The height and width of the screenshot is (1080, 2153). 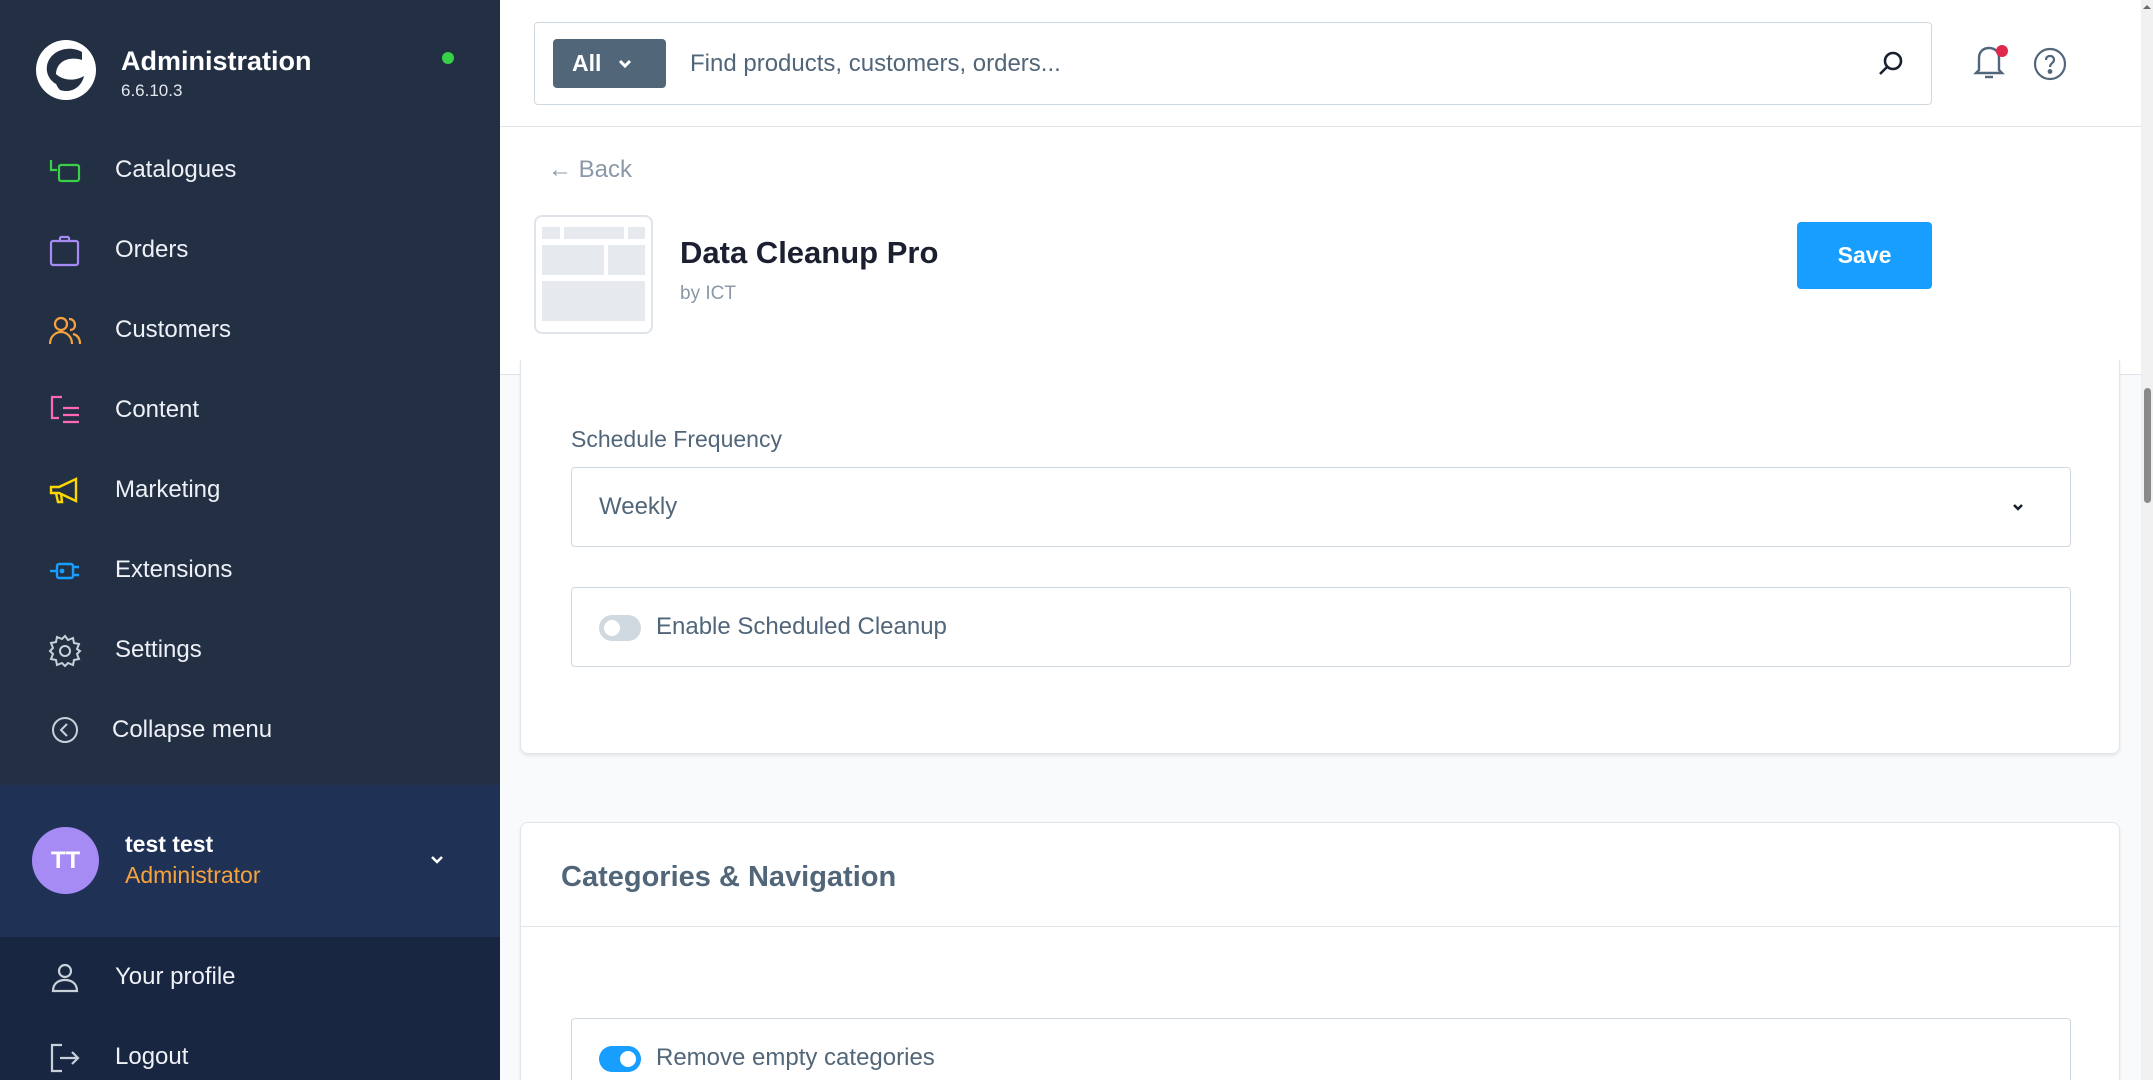 What do you see at coordinates (152, 90) in the screenshot?
I see `brand-version: 6.6.10.3` at bounding box center [152, 90].